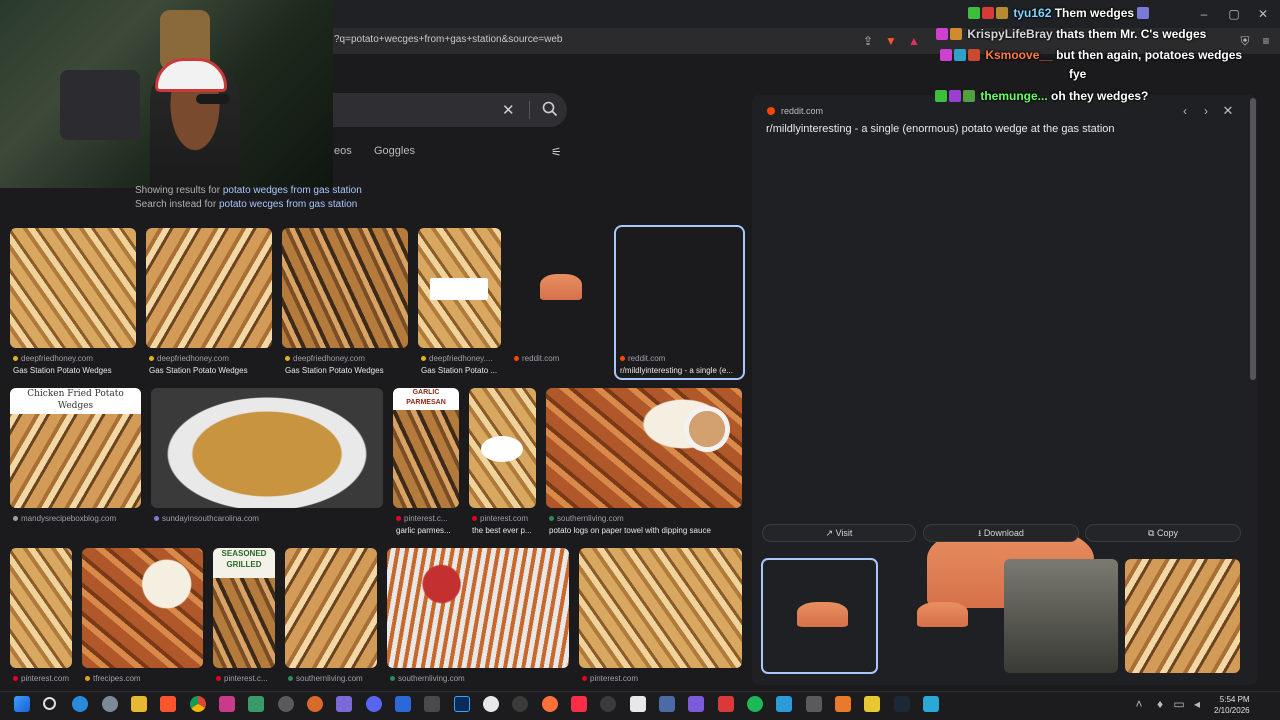  Describe the element at coordinates (1234, 14) in the screenshot. I see `maximize-icon: ▢` at that location.